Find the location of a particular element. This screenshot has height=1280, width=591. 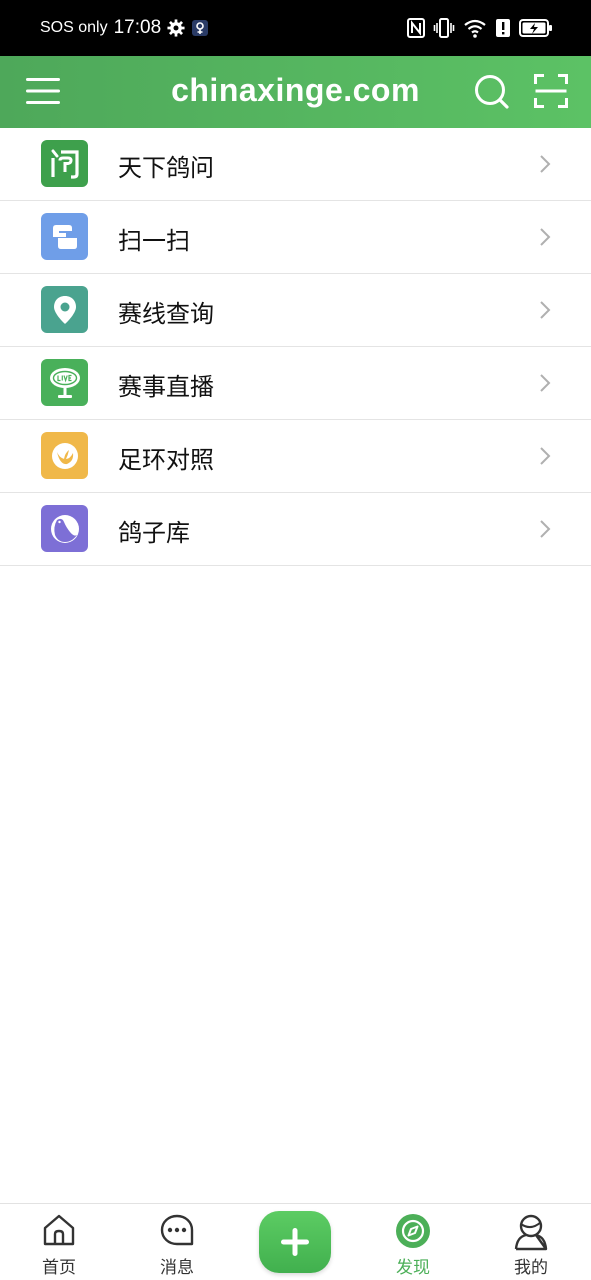

tab-profile: 我的 is located at coordinates (531, 1242).